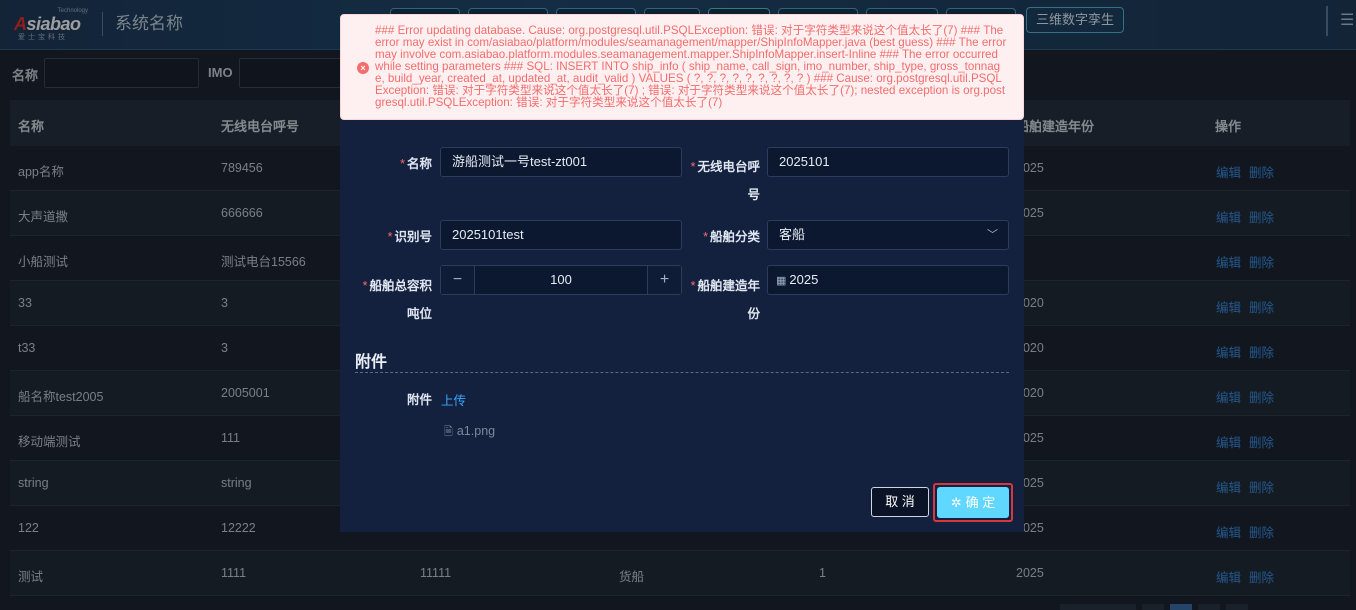 This screenshot has width=1356, height=610. I want to click on name-label: * 名称, so click(416, 164).